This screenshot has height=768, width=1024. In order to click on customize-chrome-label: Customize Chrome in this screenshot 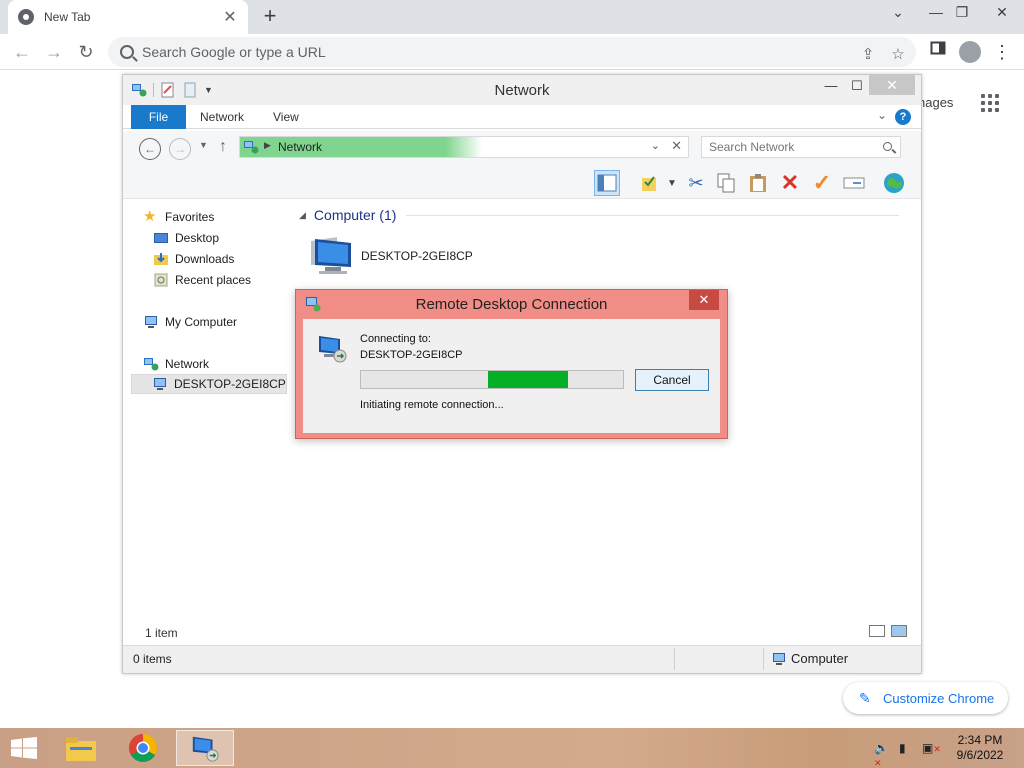, I will do `click(939, 698)`.